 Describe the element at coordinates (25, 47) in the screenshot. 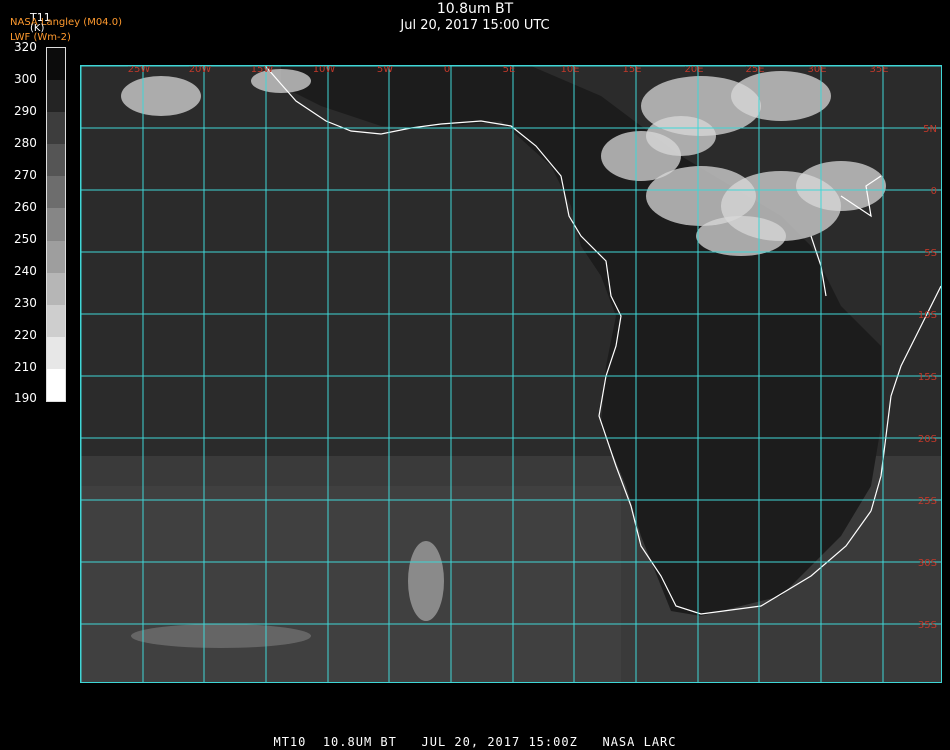

I see `colorbar-tick-label: 320` at that location.